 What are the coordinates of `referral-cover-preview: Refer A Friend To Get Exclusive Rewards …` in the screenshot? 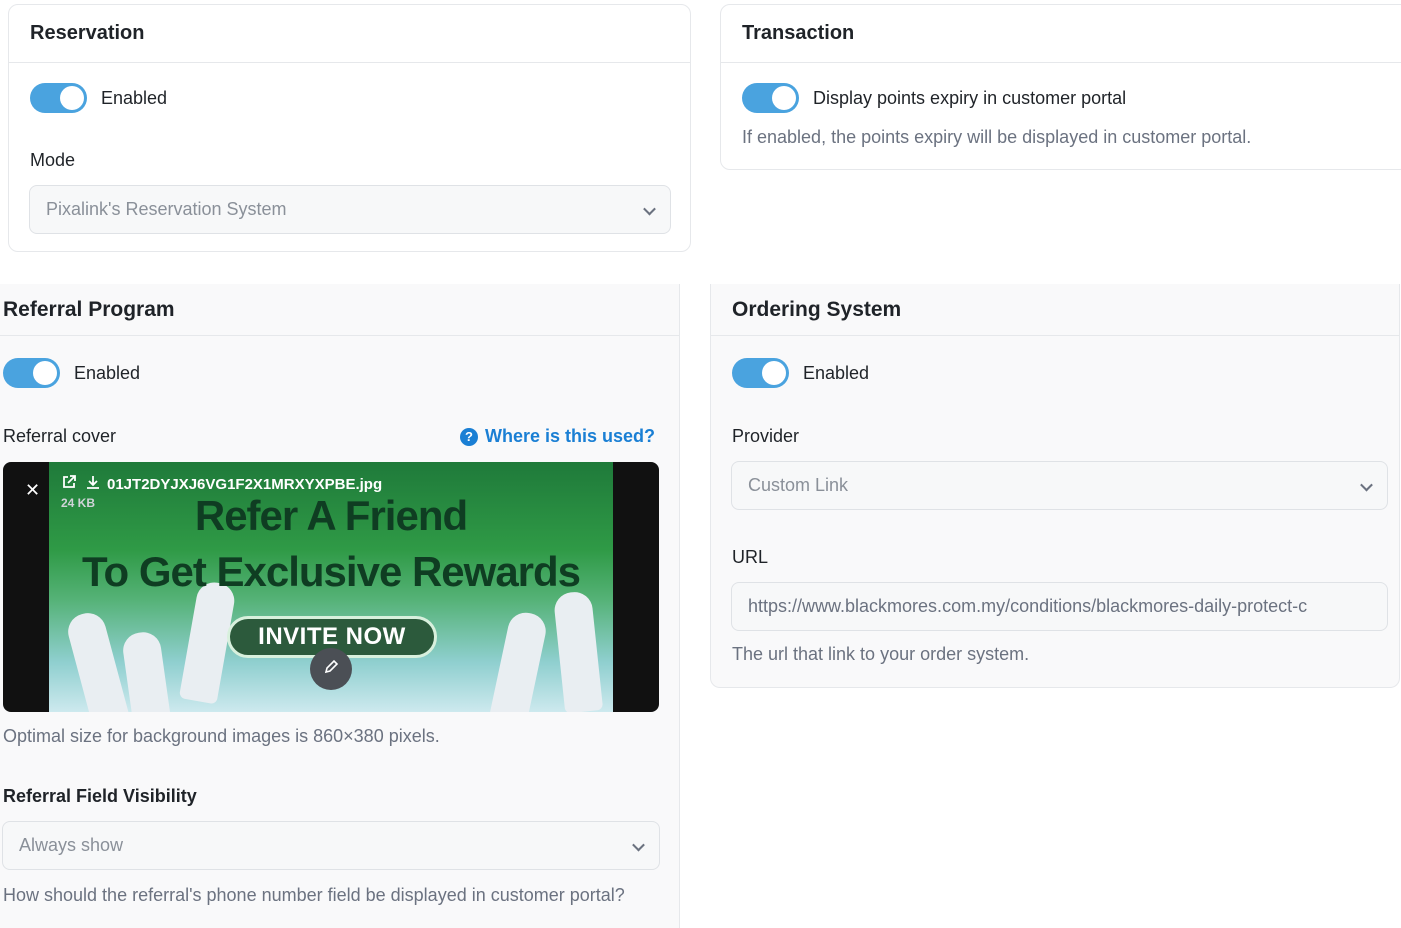 It's located at (331, 587).